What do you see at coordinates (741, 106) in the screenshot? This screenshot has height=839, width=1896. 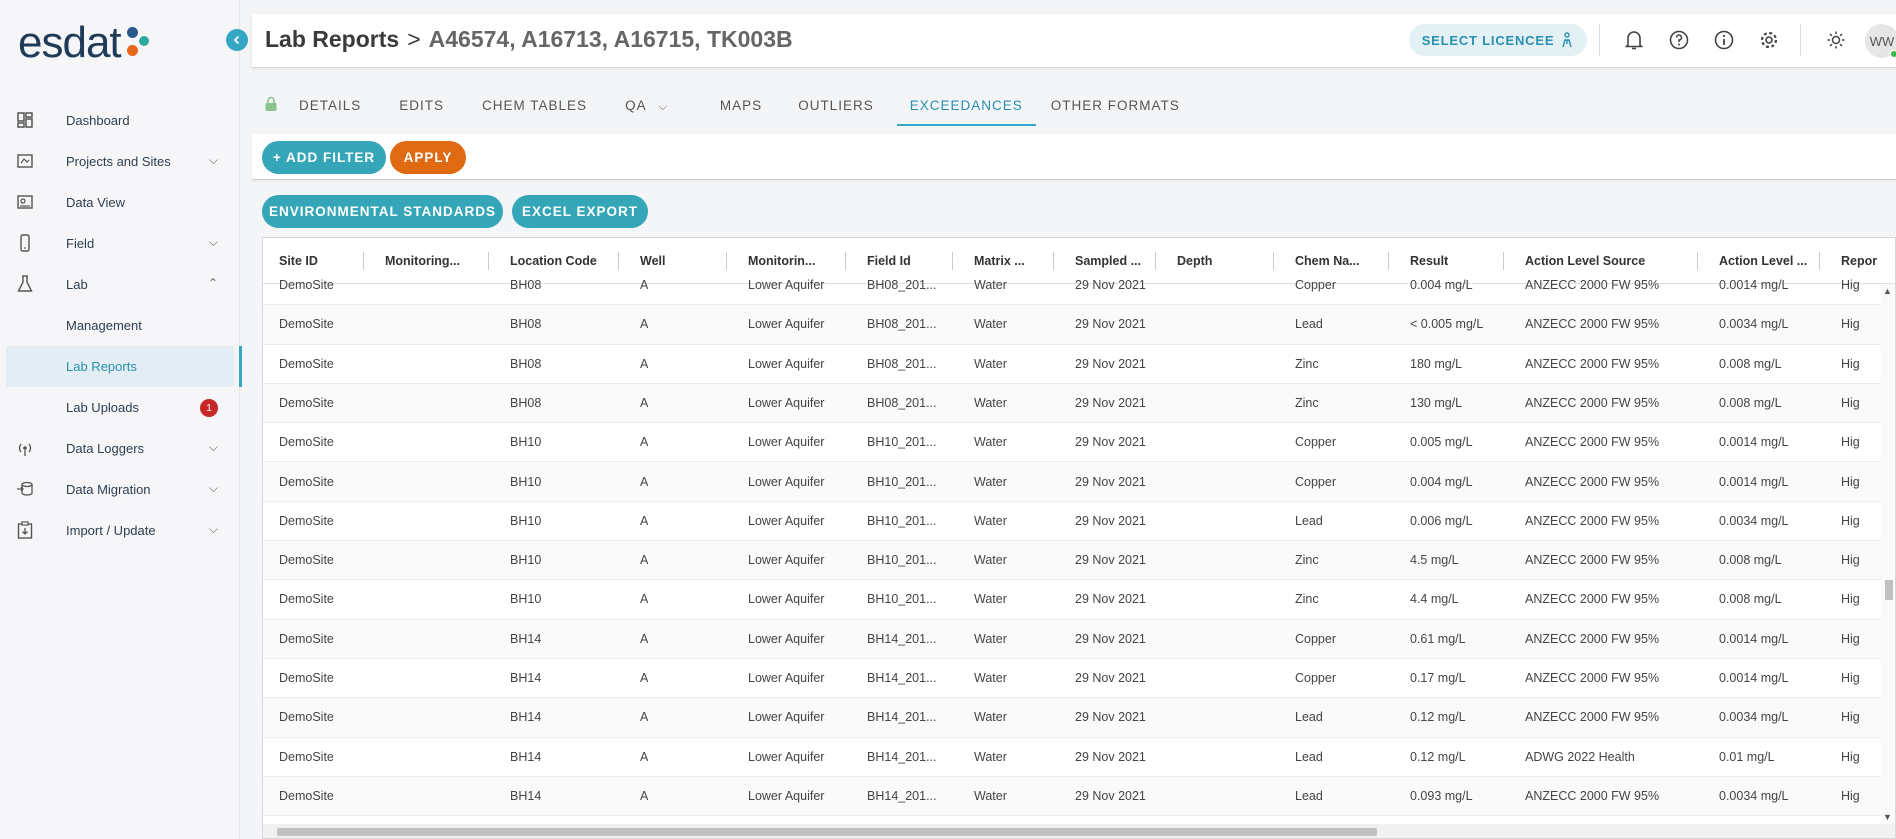 I see `tab-maps: MAPS` at bounding box center [741, 106].